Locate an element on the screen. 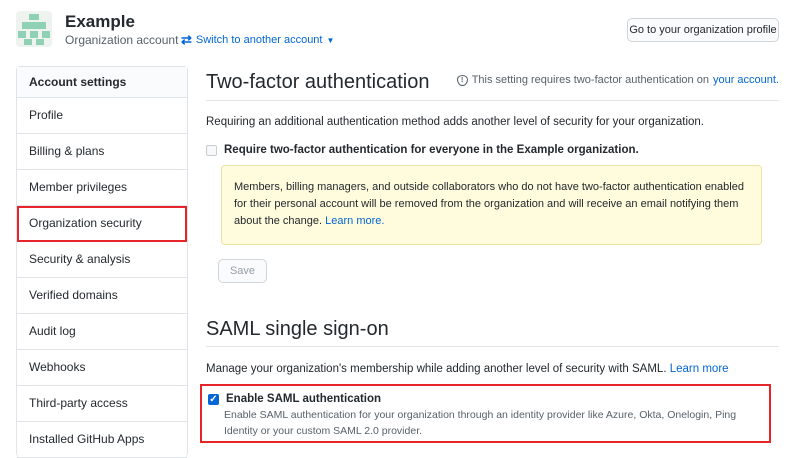  saml-learn-more-link: Learn more is located at coordinates (699, 369).